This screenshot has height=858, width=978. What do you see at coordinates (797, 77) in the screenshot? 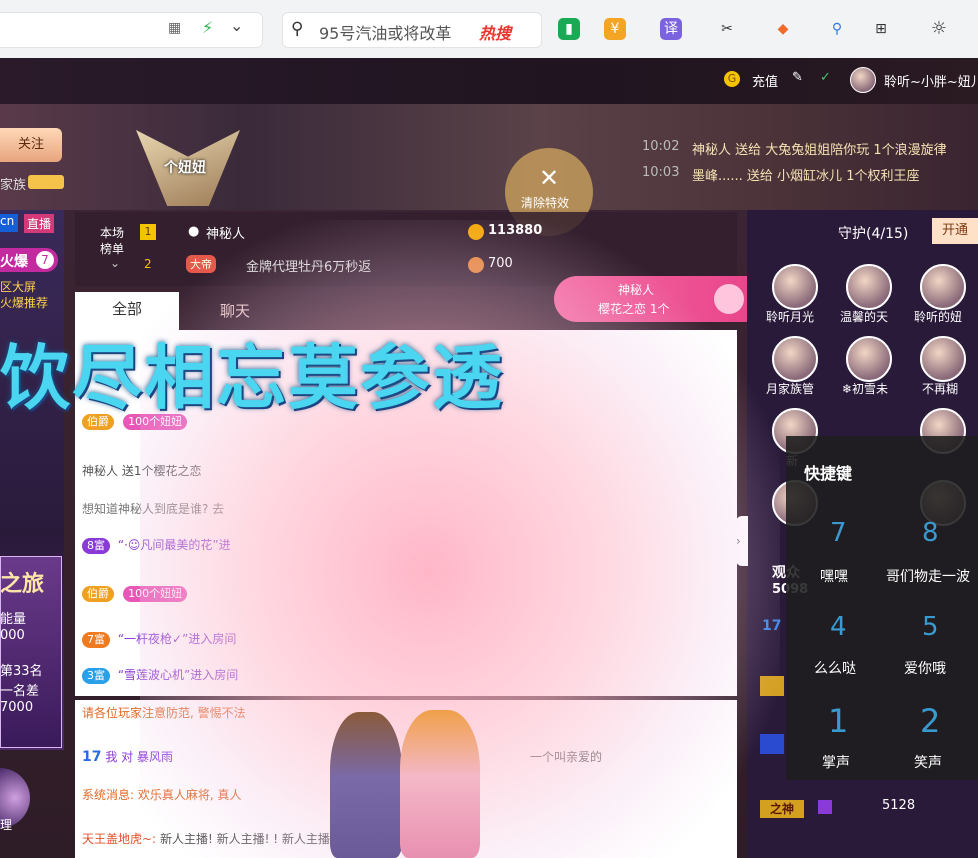
I see `edit-icon: ✎` at bounding box center [797, 77].